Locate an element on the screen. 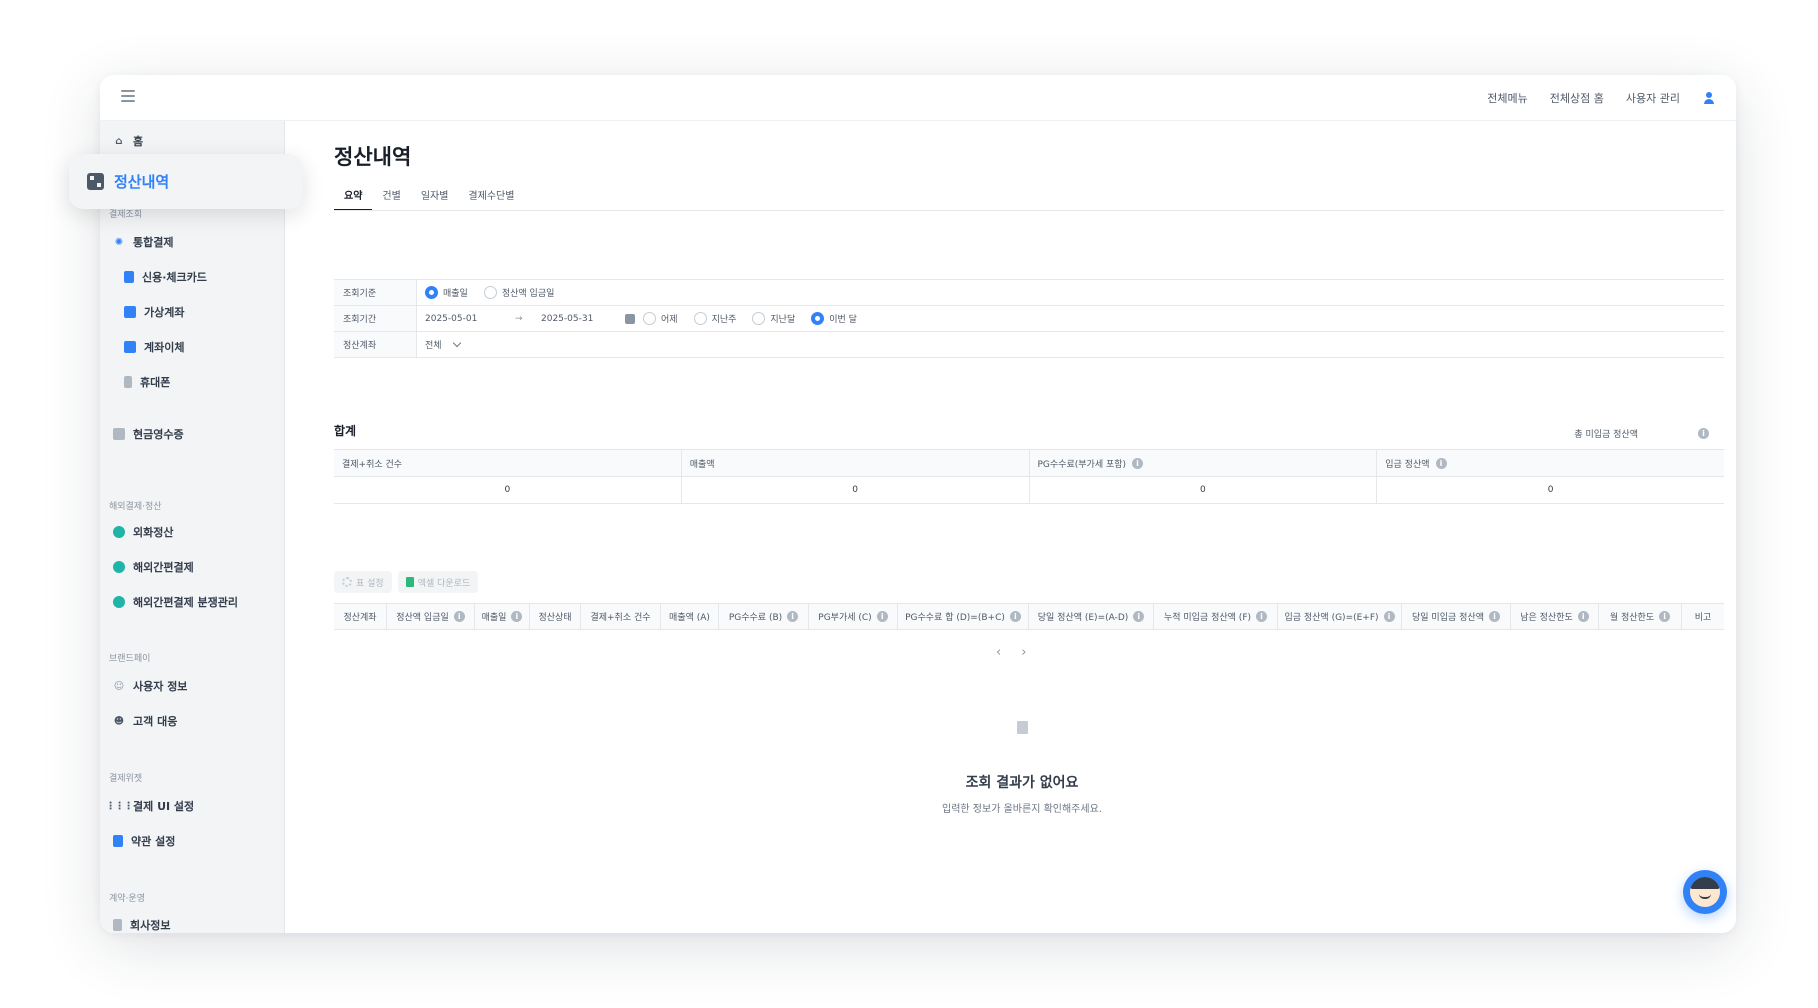 This screenshot has width=1818, height=1008. next-page-button: › is located at coordinates (1023, 652).